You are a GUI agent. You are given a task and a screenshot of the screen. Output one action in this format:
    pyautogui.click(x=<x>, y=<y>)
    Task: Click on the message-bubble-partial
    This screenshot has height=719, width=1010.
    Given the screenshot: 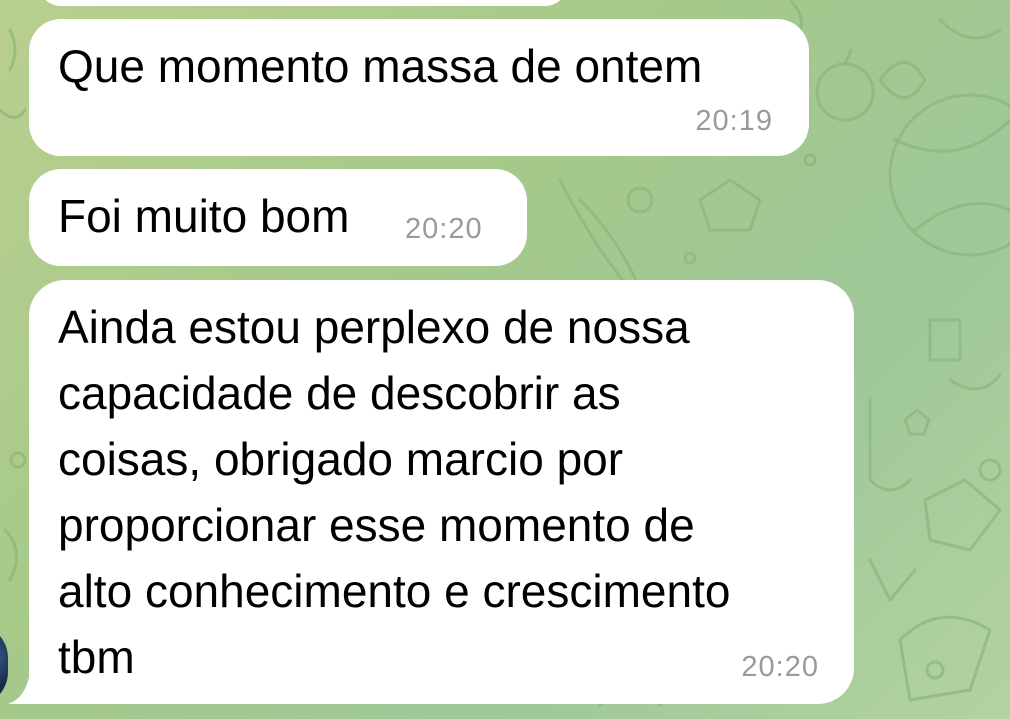 What is the action you would take?
    pyautogui.click(x=303, y=3)
    